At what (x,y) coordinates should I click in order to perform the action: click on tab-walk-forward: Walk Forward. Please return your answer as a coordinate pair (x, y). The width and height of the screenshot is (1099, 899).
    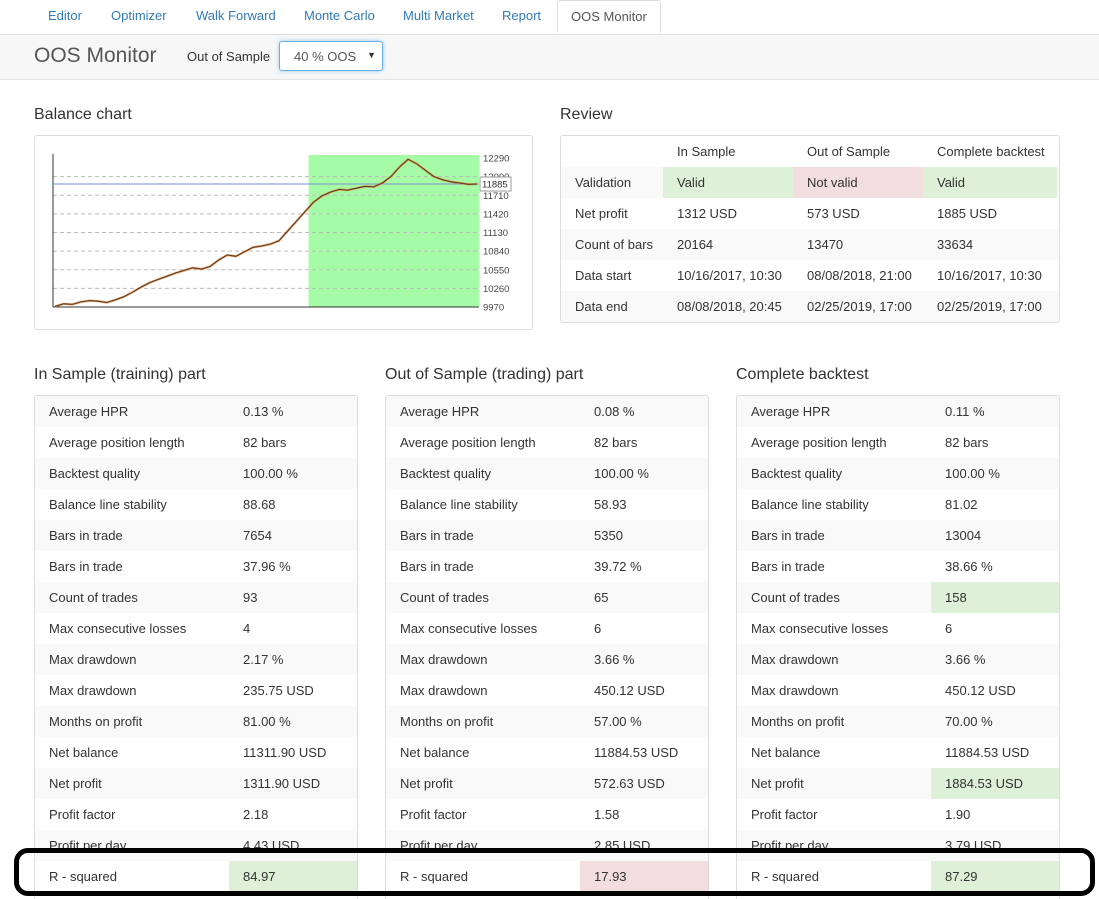
    Looking at the image, I should click on (236, 16).